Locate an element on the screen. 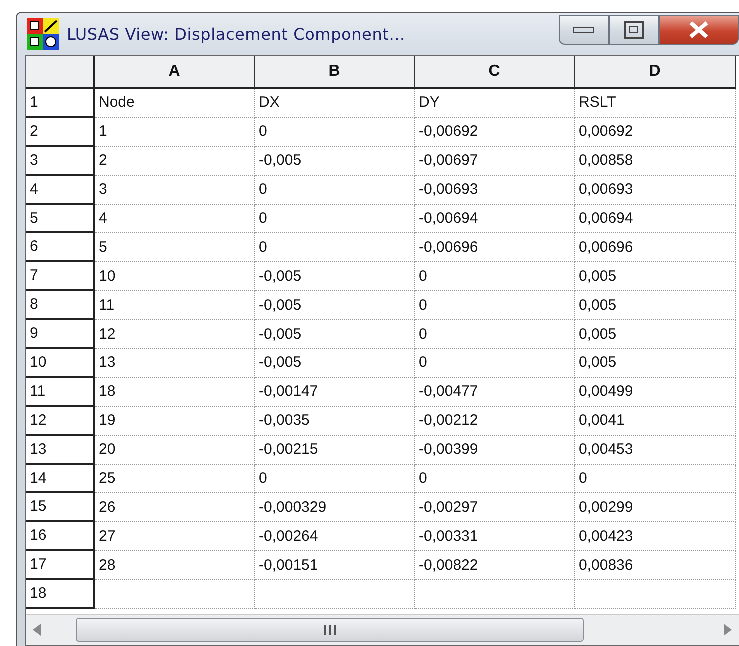  table-cell: 3 is located at coordinates (175, 190).